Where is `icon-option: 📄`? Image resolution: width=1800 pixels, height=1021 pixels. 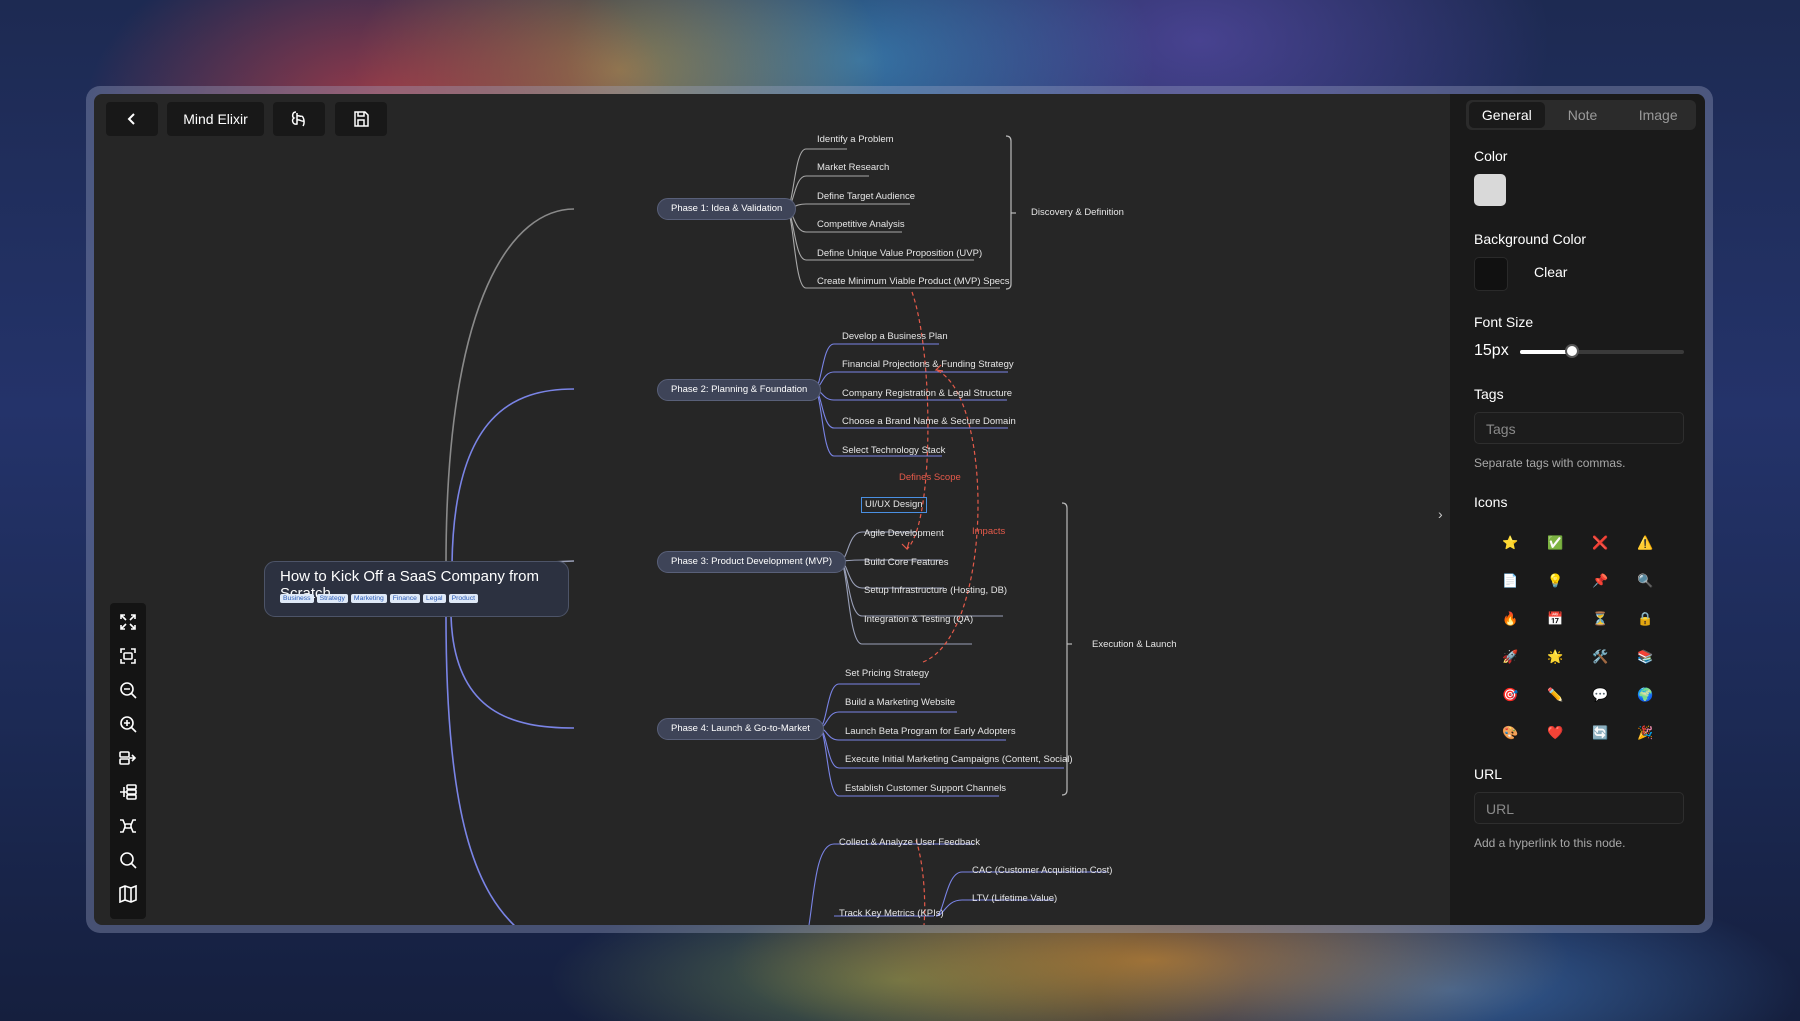
icon-option: 📄 is located at coordinates (1510, 581).